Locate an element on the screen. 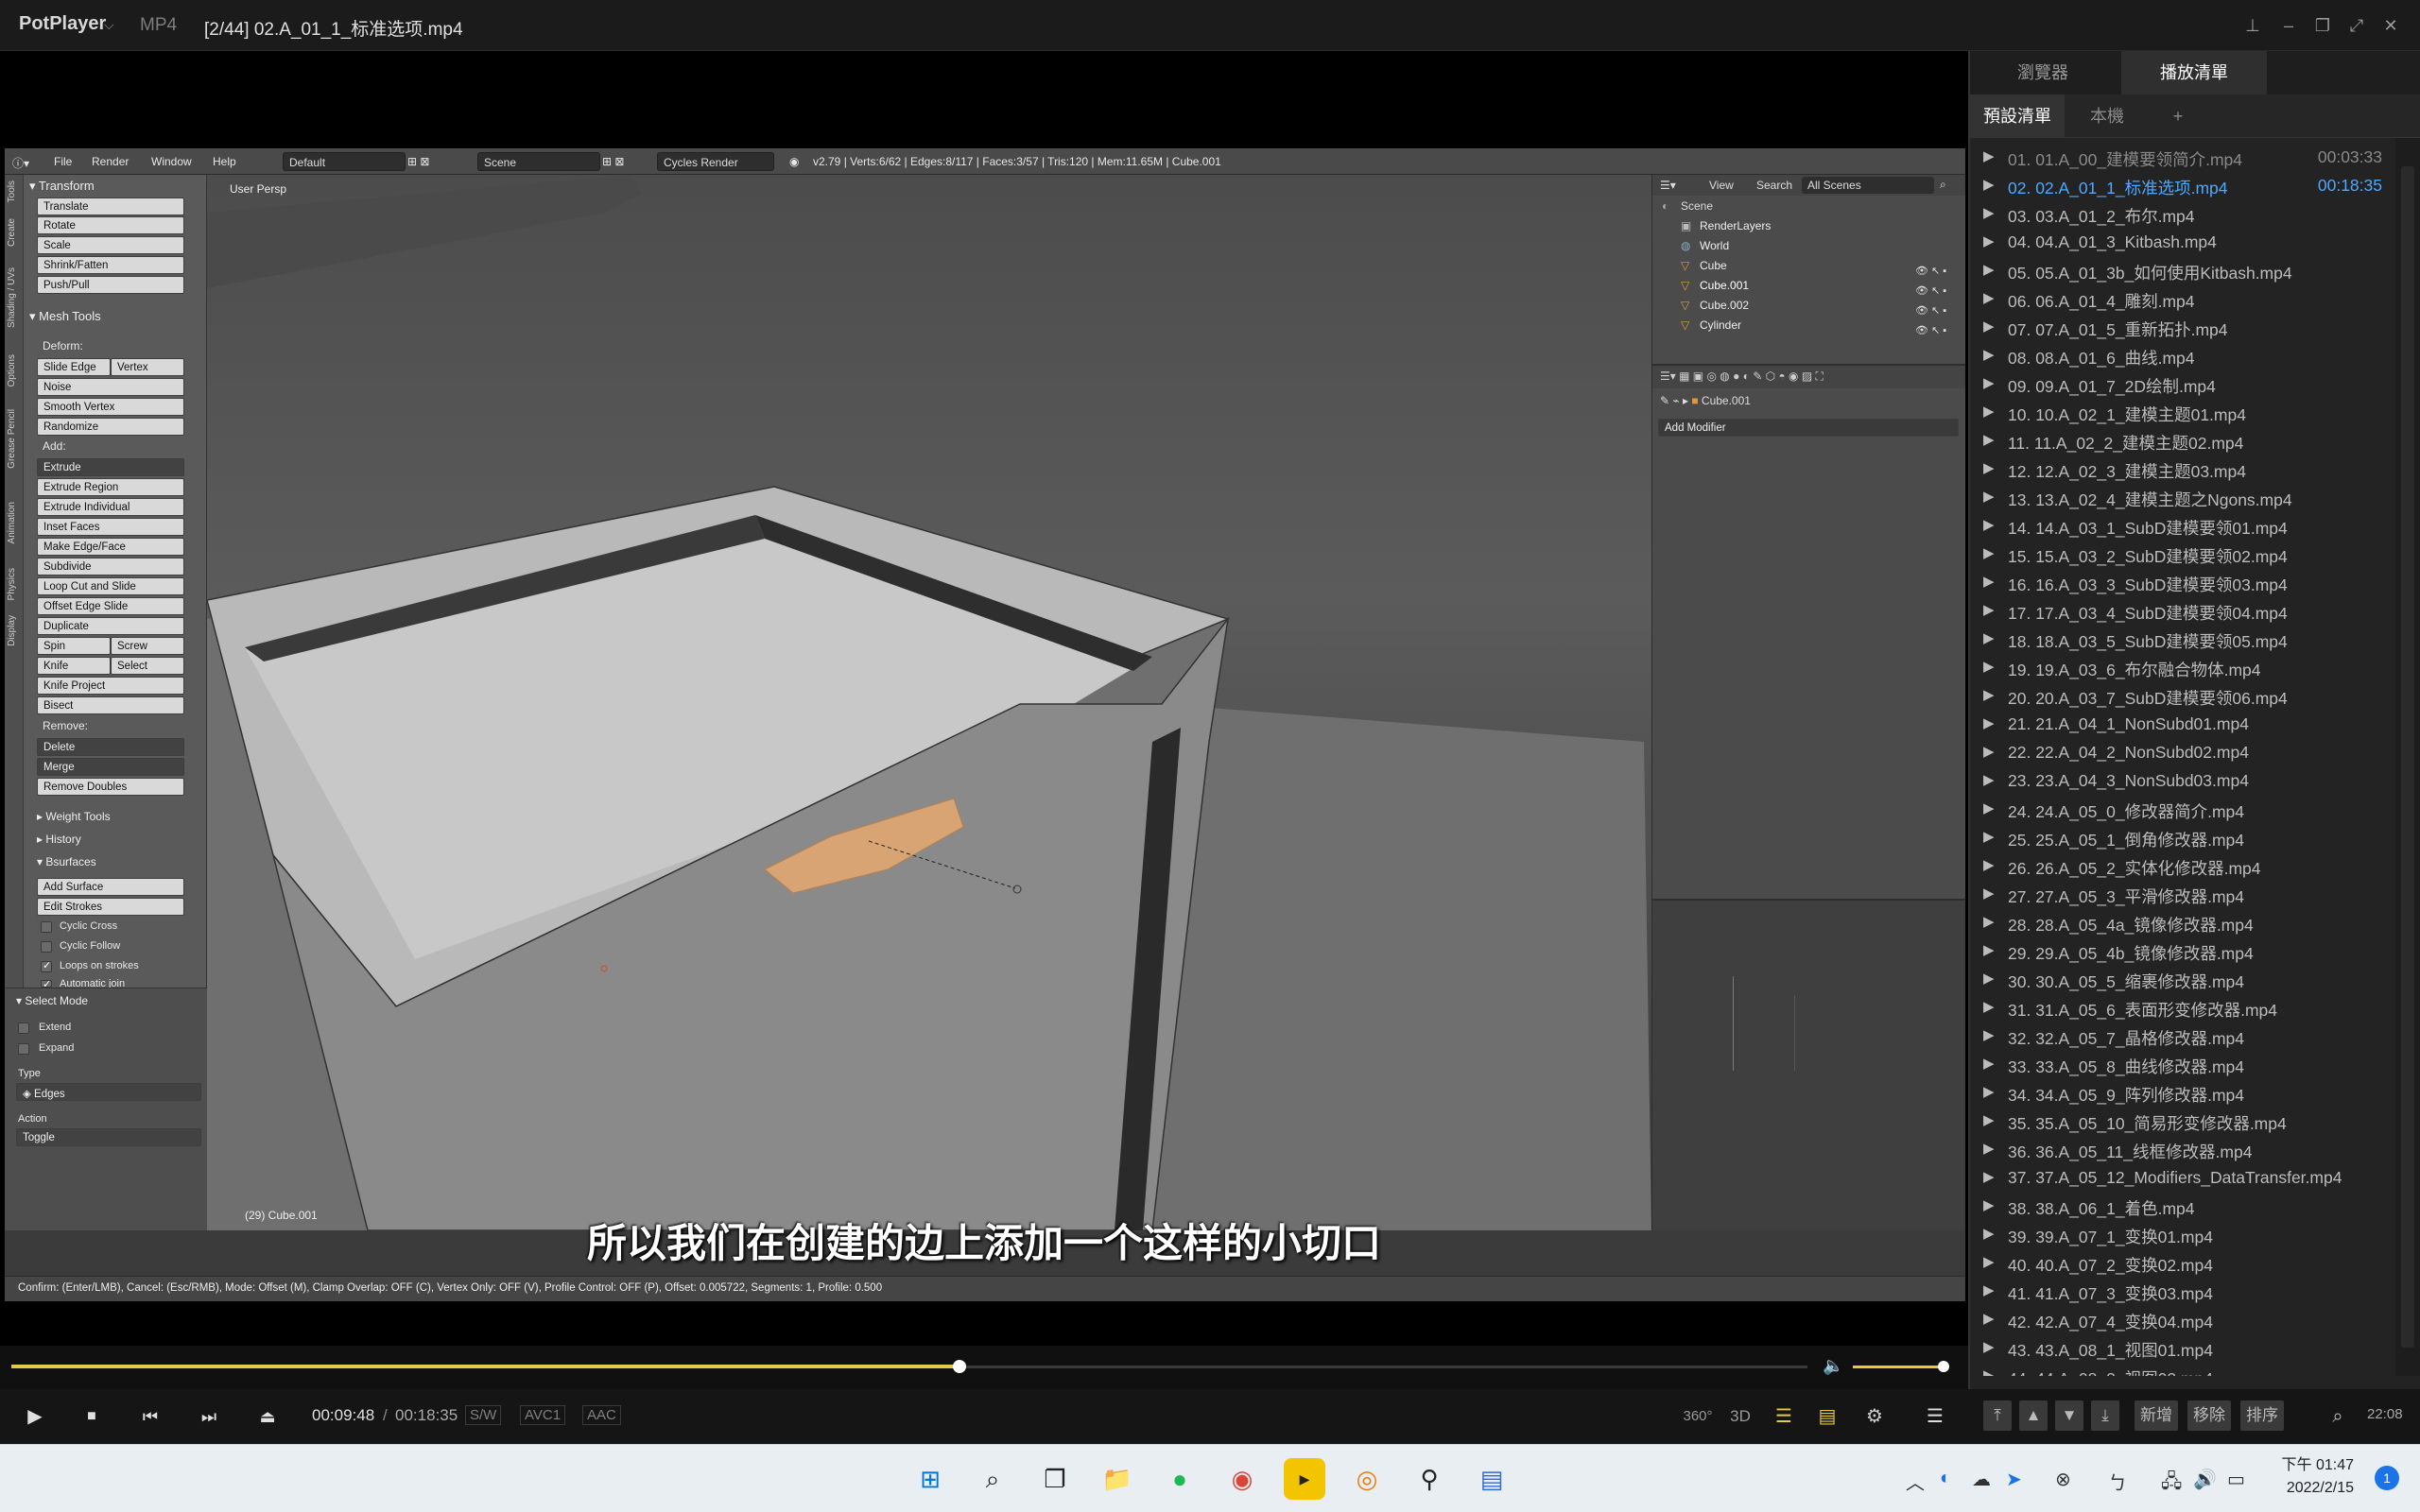  list-item: ▶ 31. 31.A_05_6_表面形变修改器.mp4 is located at coordinates (2181, 1008).